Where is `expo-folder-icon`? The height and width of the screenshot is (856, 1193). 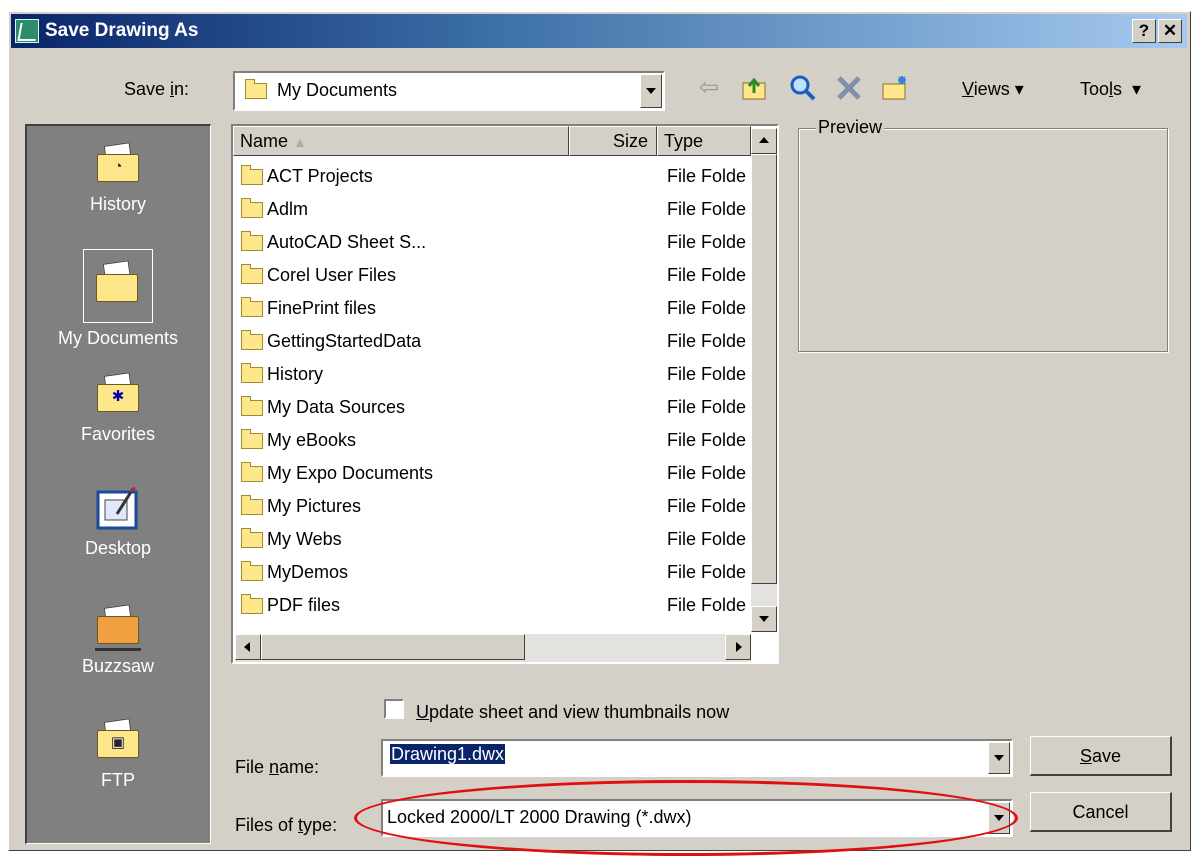
expo-folder-icon is located at coordinates (252, 472).